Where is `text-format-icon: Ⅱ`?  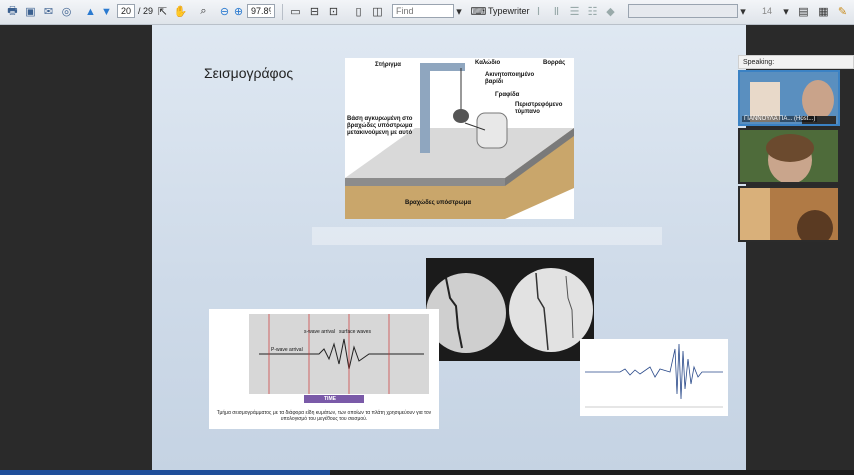 text-format-icon: Ⅱ is located at coordinates (556, 12).